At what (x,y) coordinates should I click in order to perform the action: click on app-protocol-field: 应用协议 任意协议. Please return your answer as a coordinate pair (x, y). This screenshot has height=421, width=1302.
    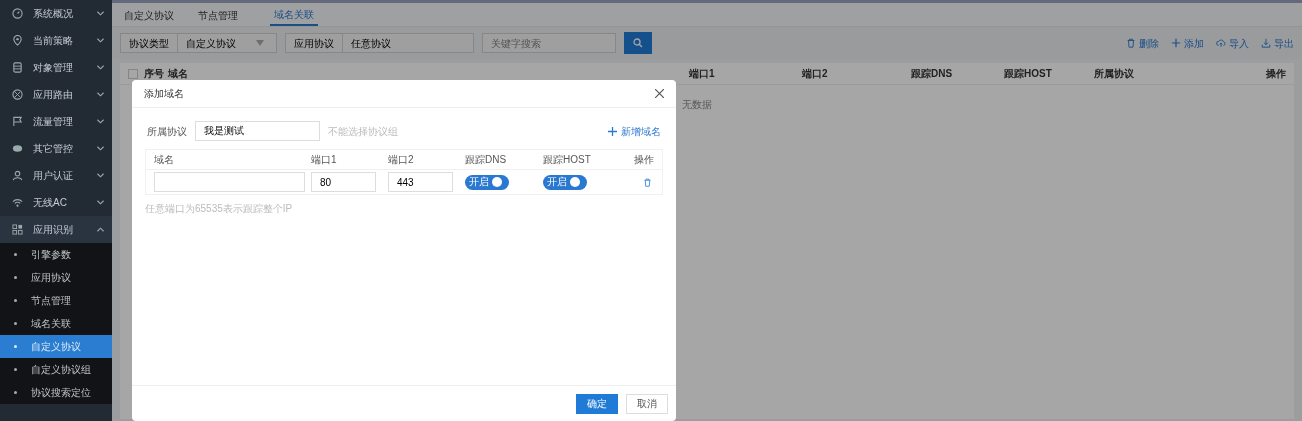
    Looking at the image, I should click on (379, 43).